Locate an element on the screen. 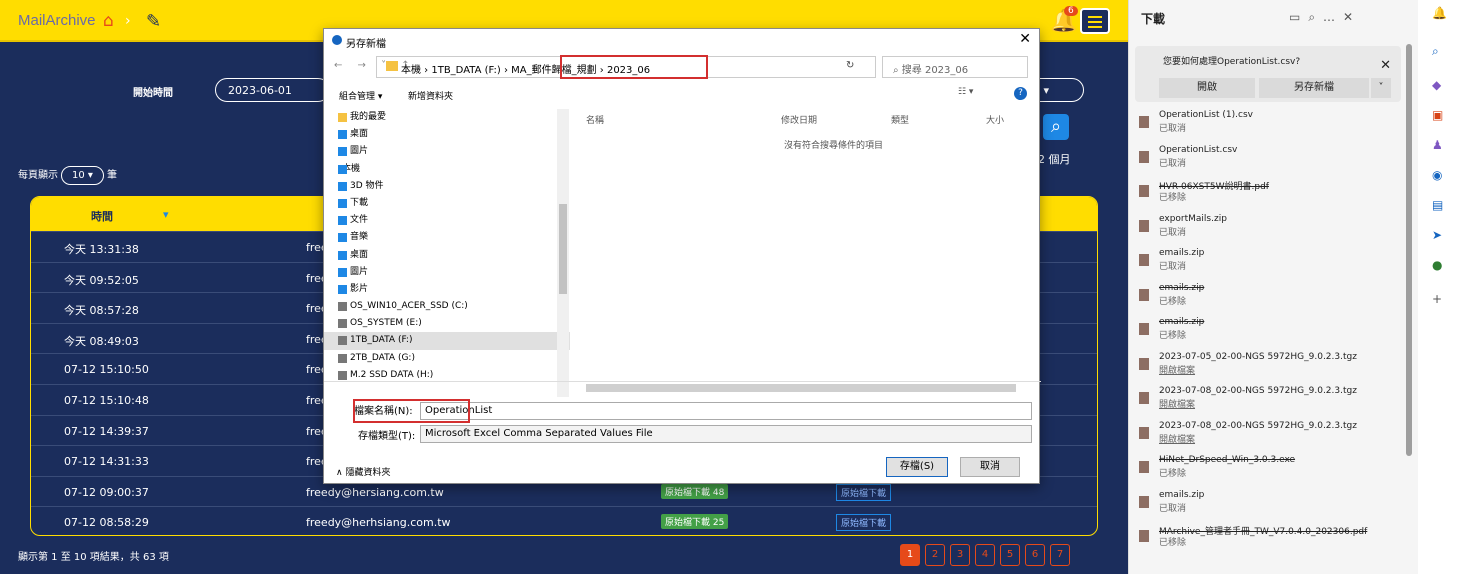  search-placeholder: 搜尋 2023_06 is located at coordinates (935, 70).